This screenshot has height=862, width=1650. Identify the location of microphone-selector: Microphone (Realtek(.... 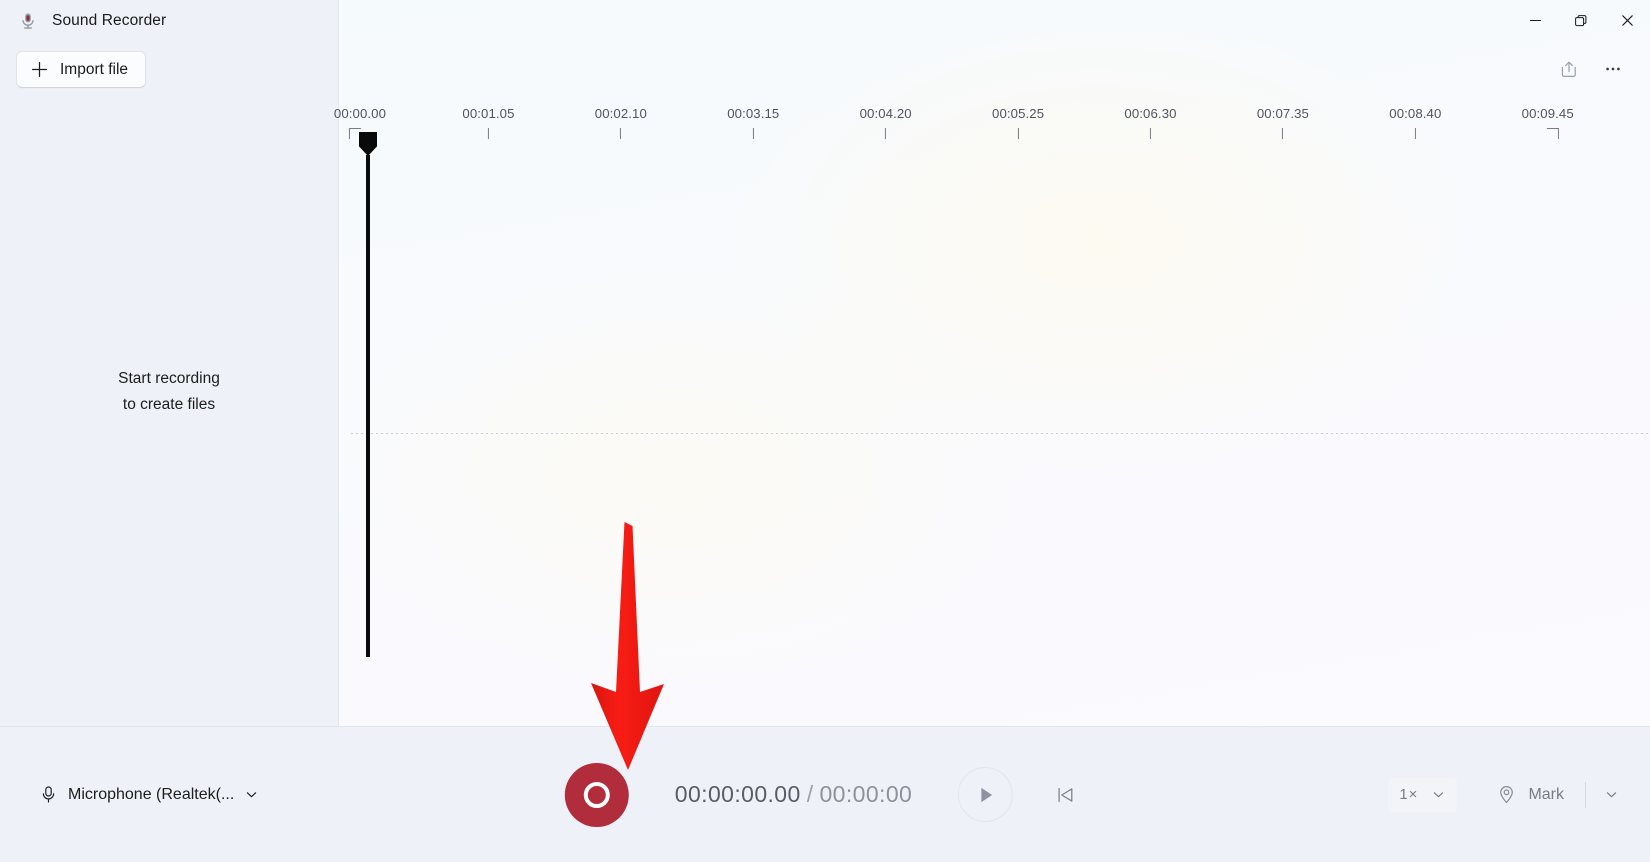
(149, 794).